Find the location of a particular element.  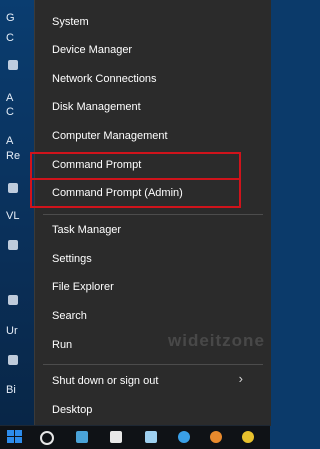

cortana-icon is located at coordinates (47, 438).